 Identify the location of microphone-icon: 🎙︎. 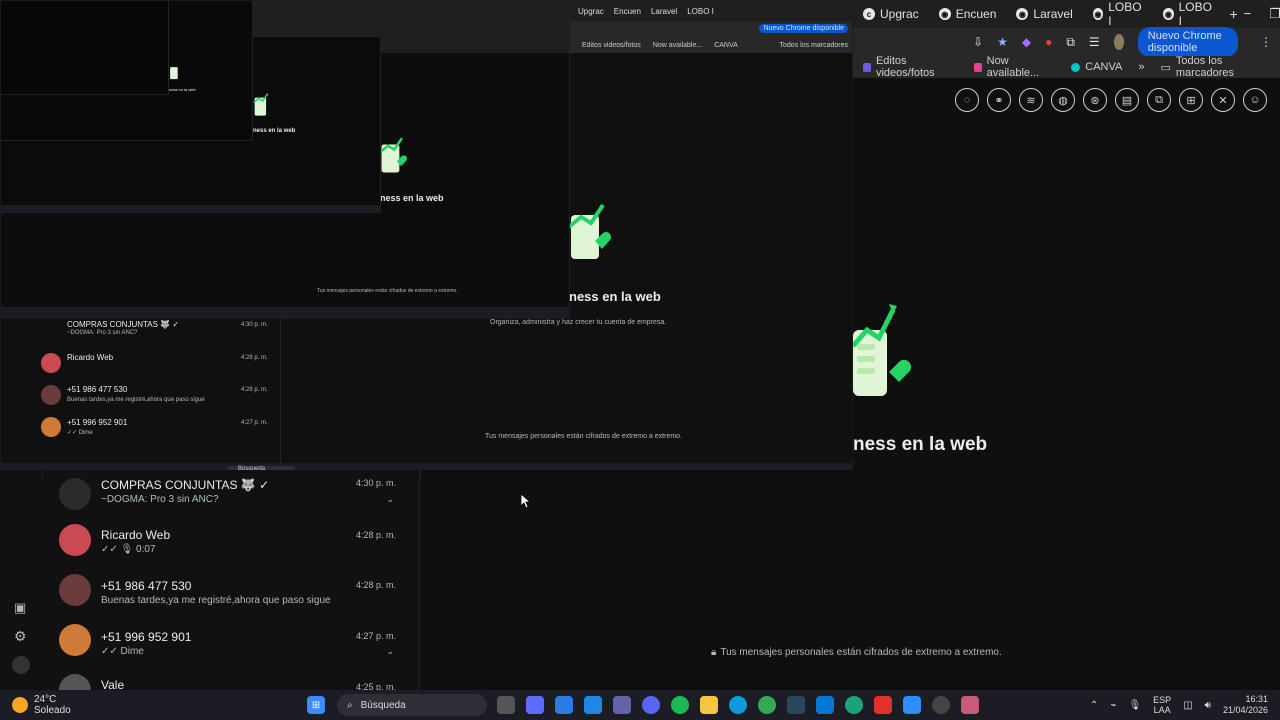
(1134, 705).